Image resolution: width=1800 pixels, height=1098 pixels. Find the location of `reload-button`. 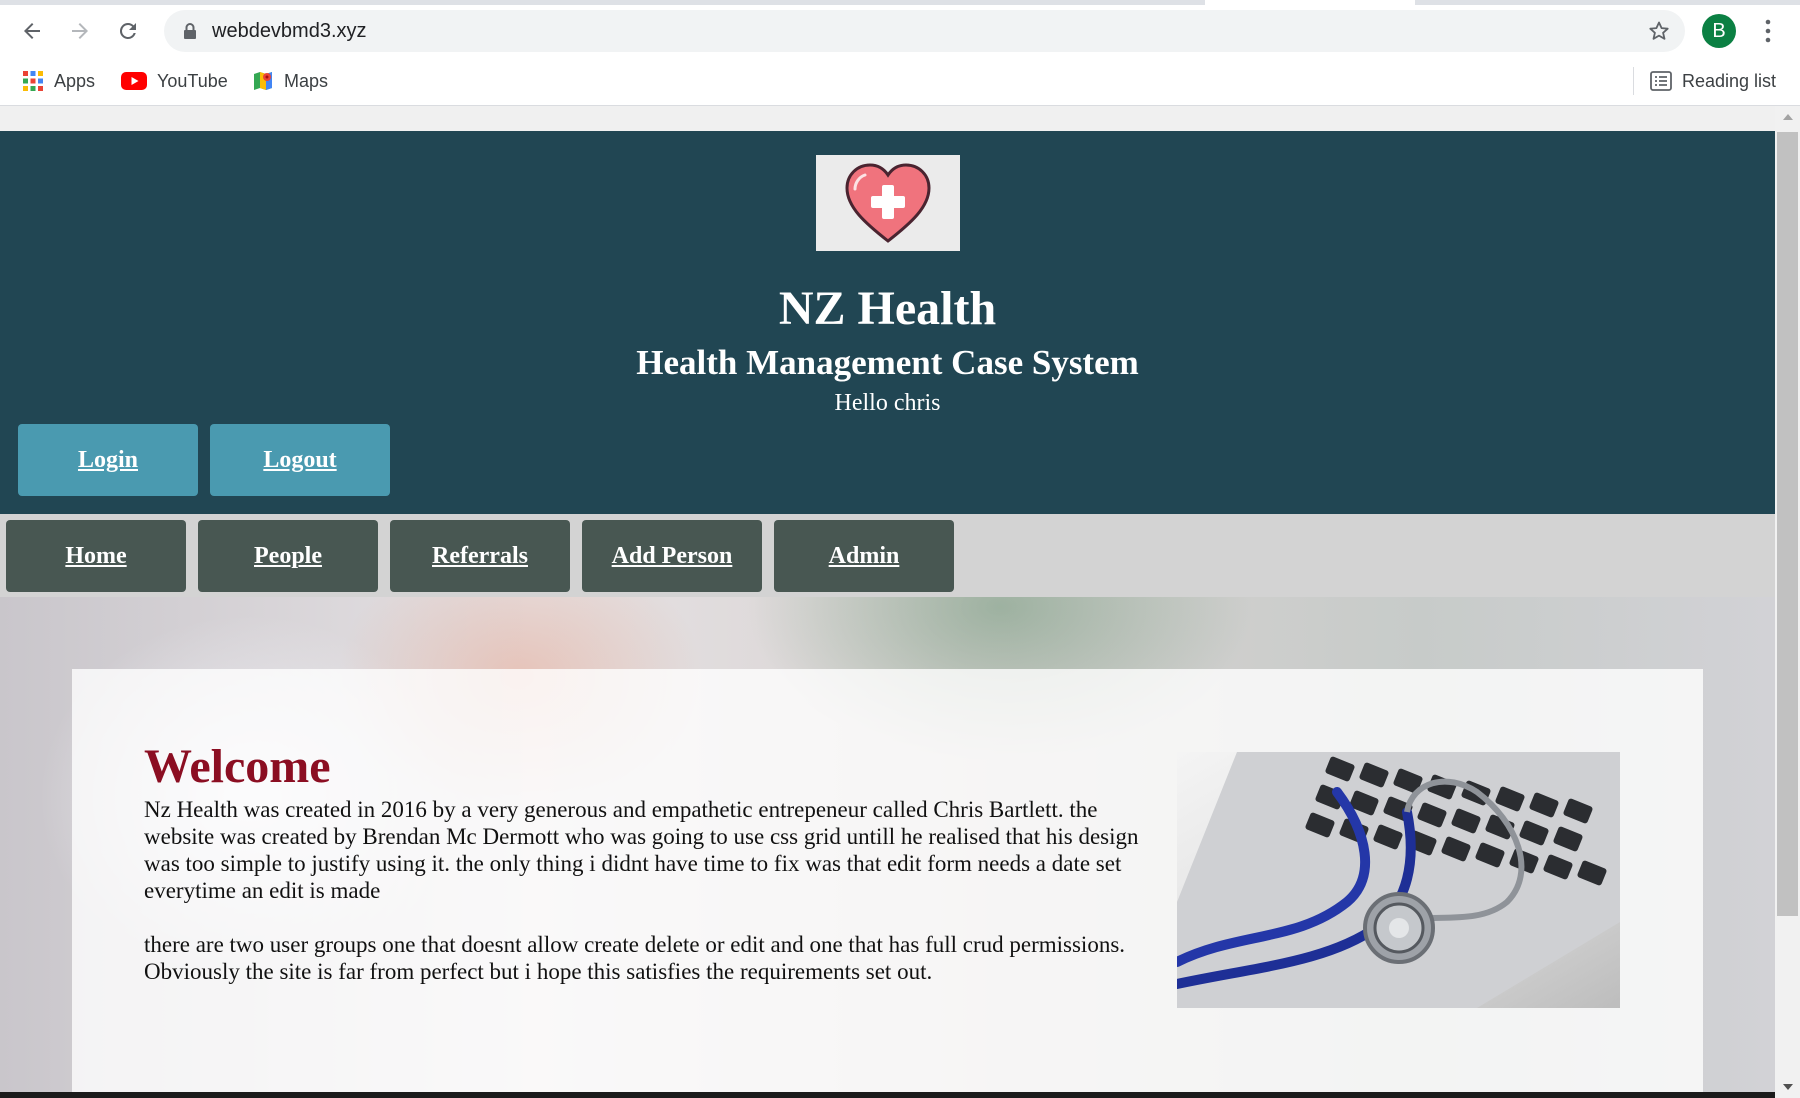

reload-button is located at coordinates (128, 31).